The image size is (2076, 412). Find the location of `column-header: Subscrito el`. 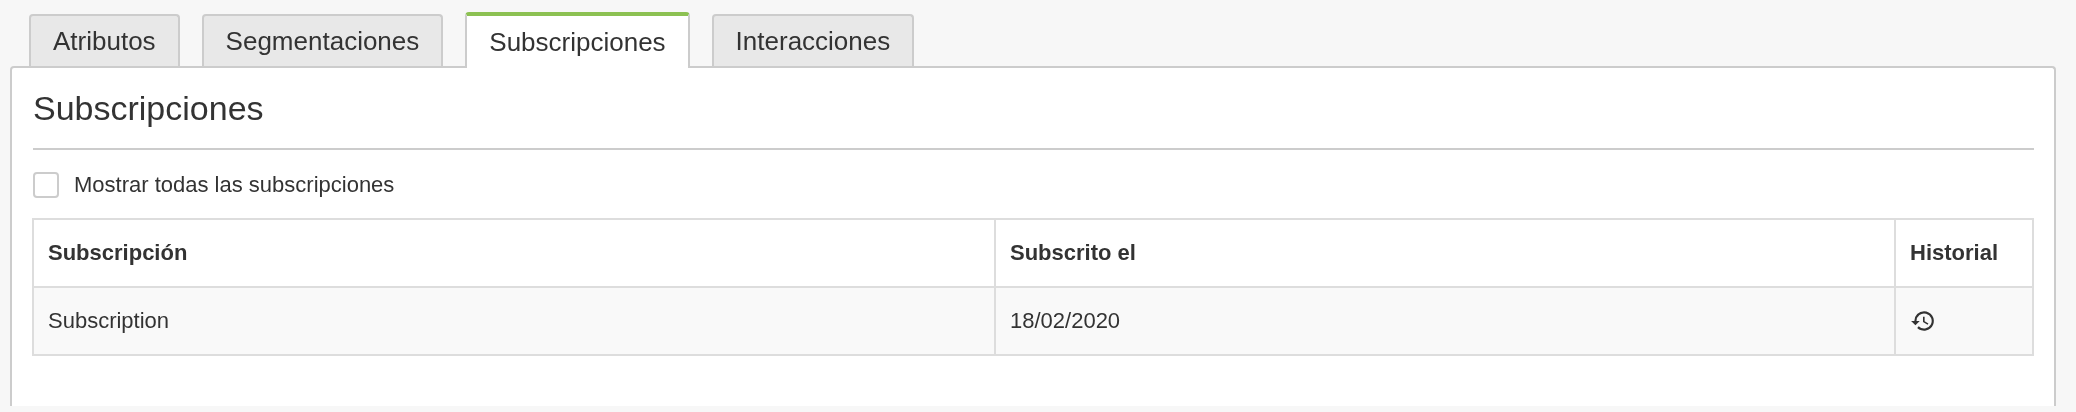

column-header: Subscrito el is located at coordinates (1445, 253).